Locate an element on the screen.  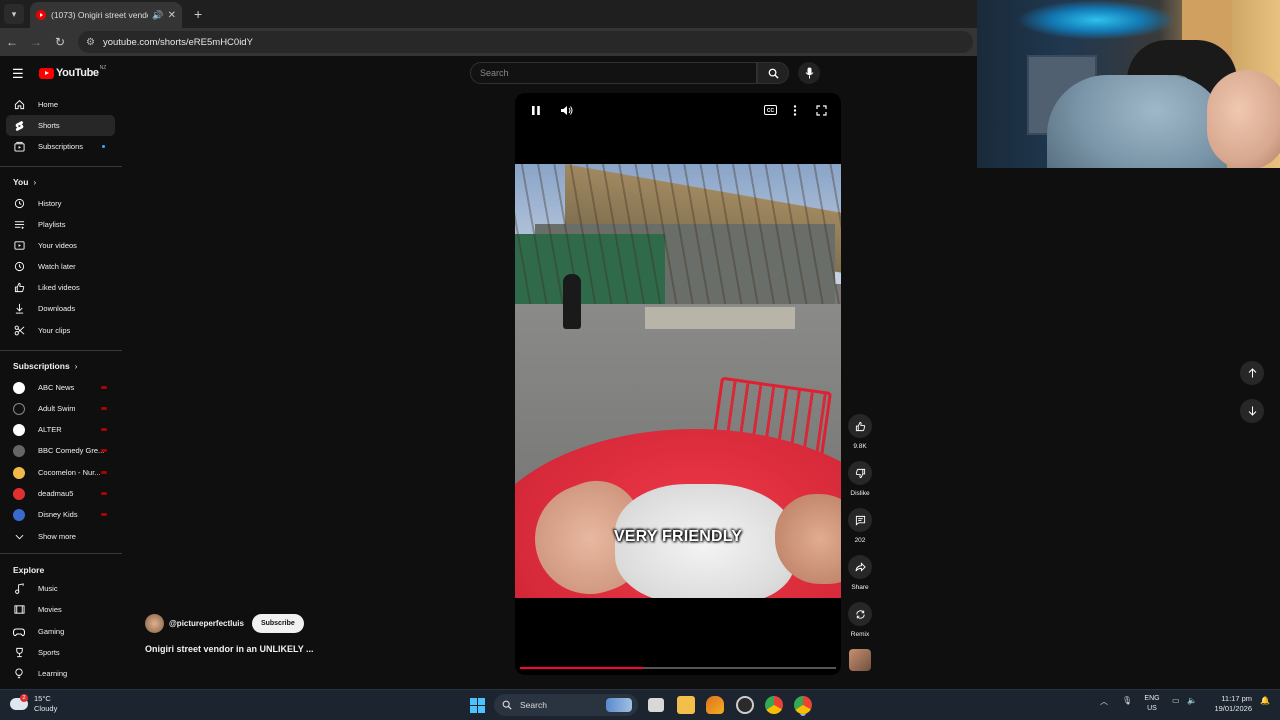
sidebar-item-watch-later: Watch later is located at coordinates (60, 266).